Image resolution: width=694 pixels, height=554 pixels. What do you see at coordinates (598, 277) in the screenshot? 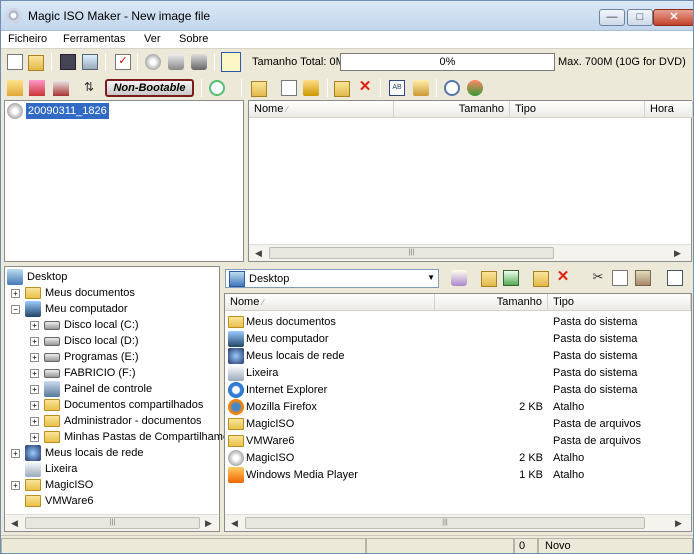
I see `cut-icon: ✂` at bounding box center [598, 277].